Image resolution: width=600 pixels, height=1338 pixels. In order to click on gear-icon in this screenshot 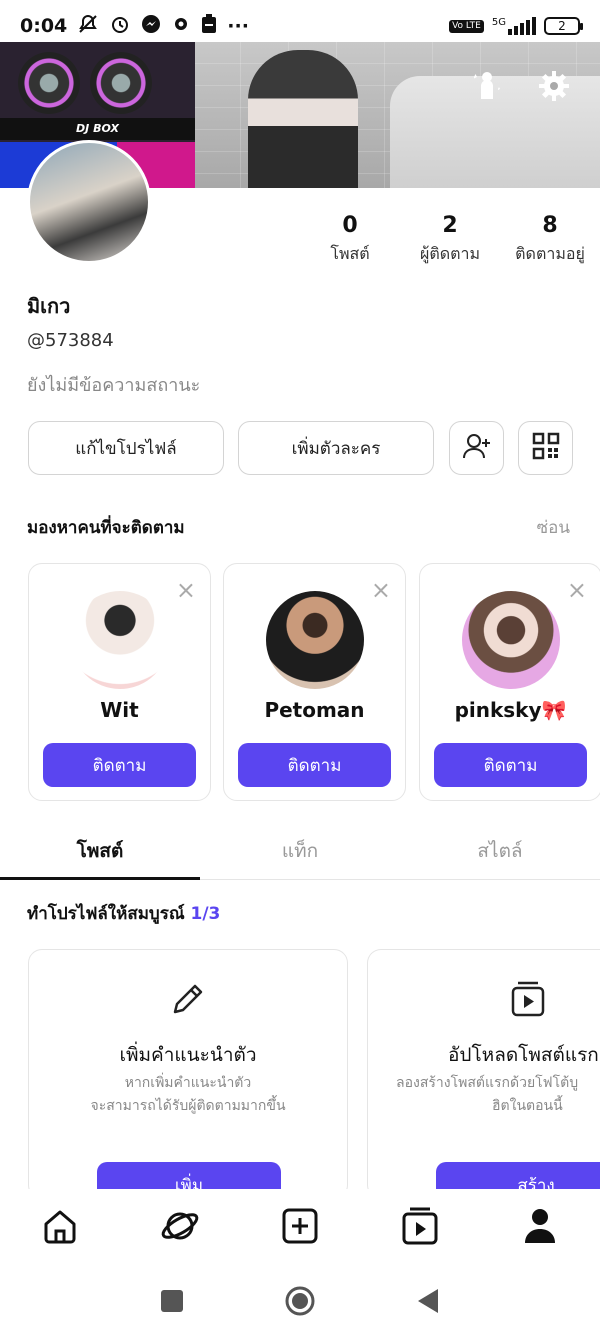, I will do `click(554, 88)`.